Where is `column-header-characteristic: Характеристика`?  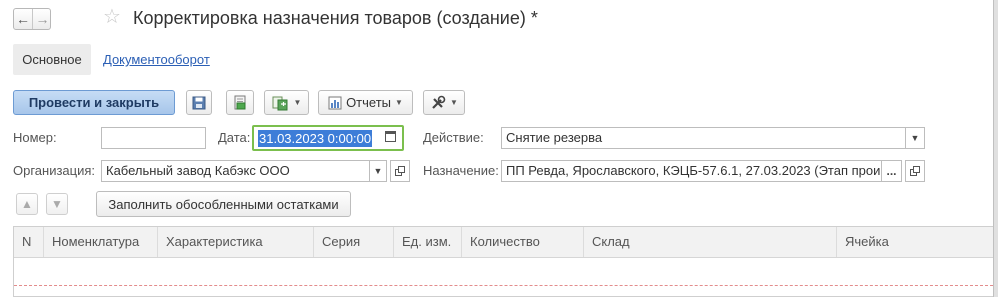
column-header-characteristic: Характеристика is located at coordinates (236, 242).